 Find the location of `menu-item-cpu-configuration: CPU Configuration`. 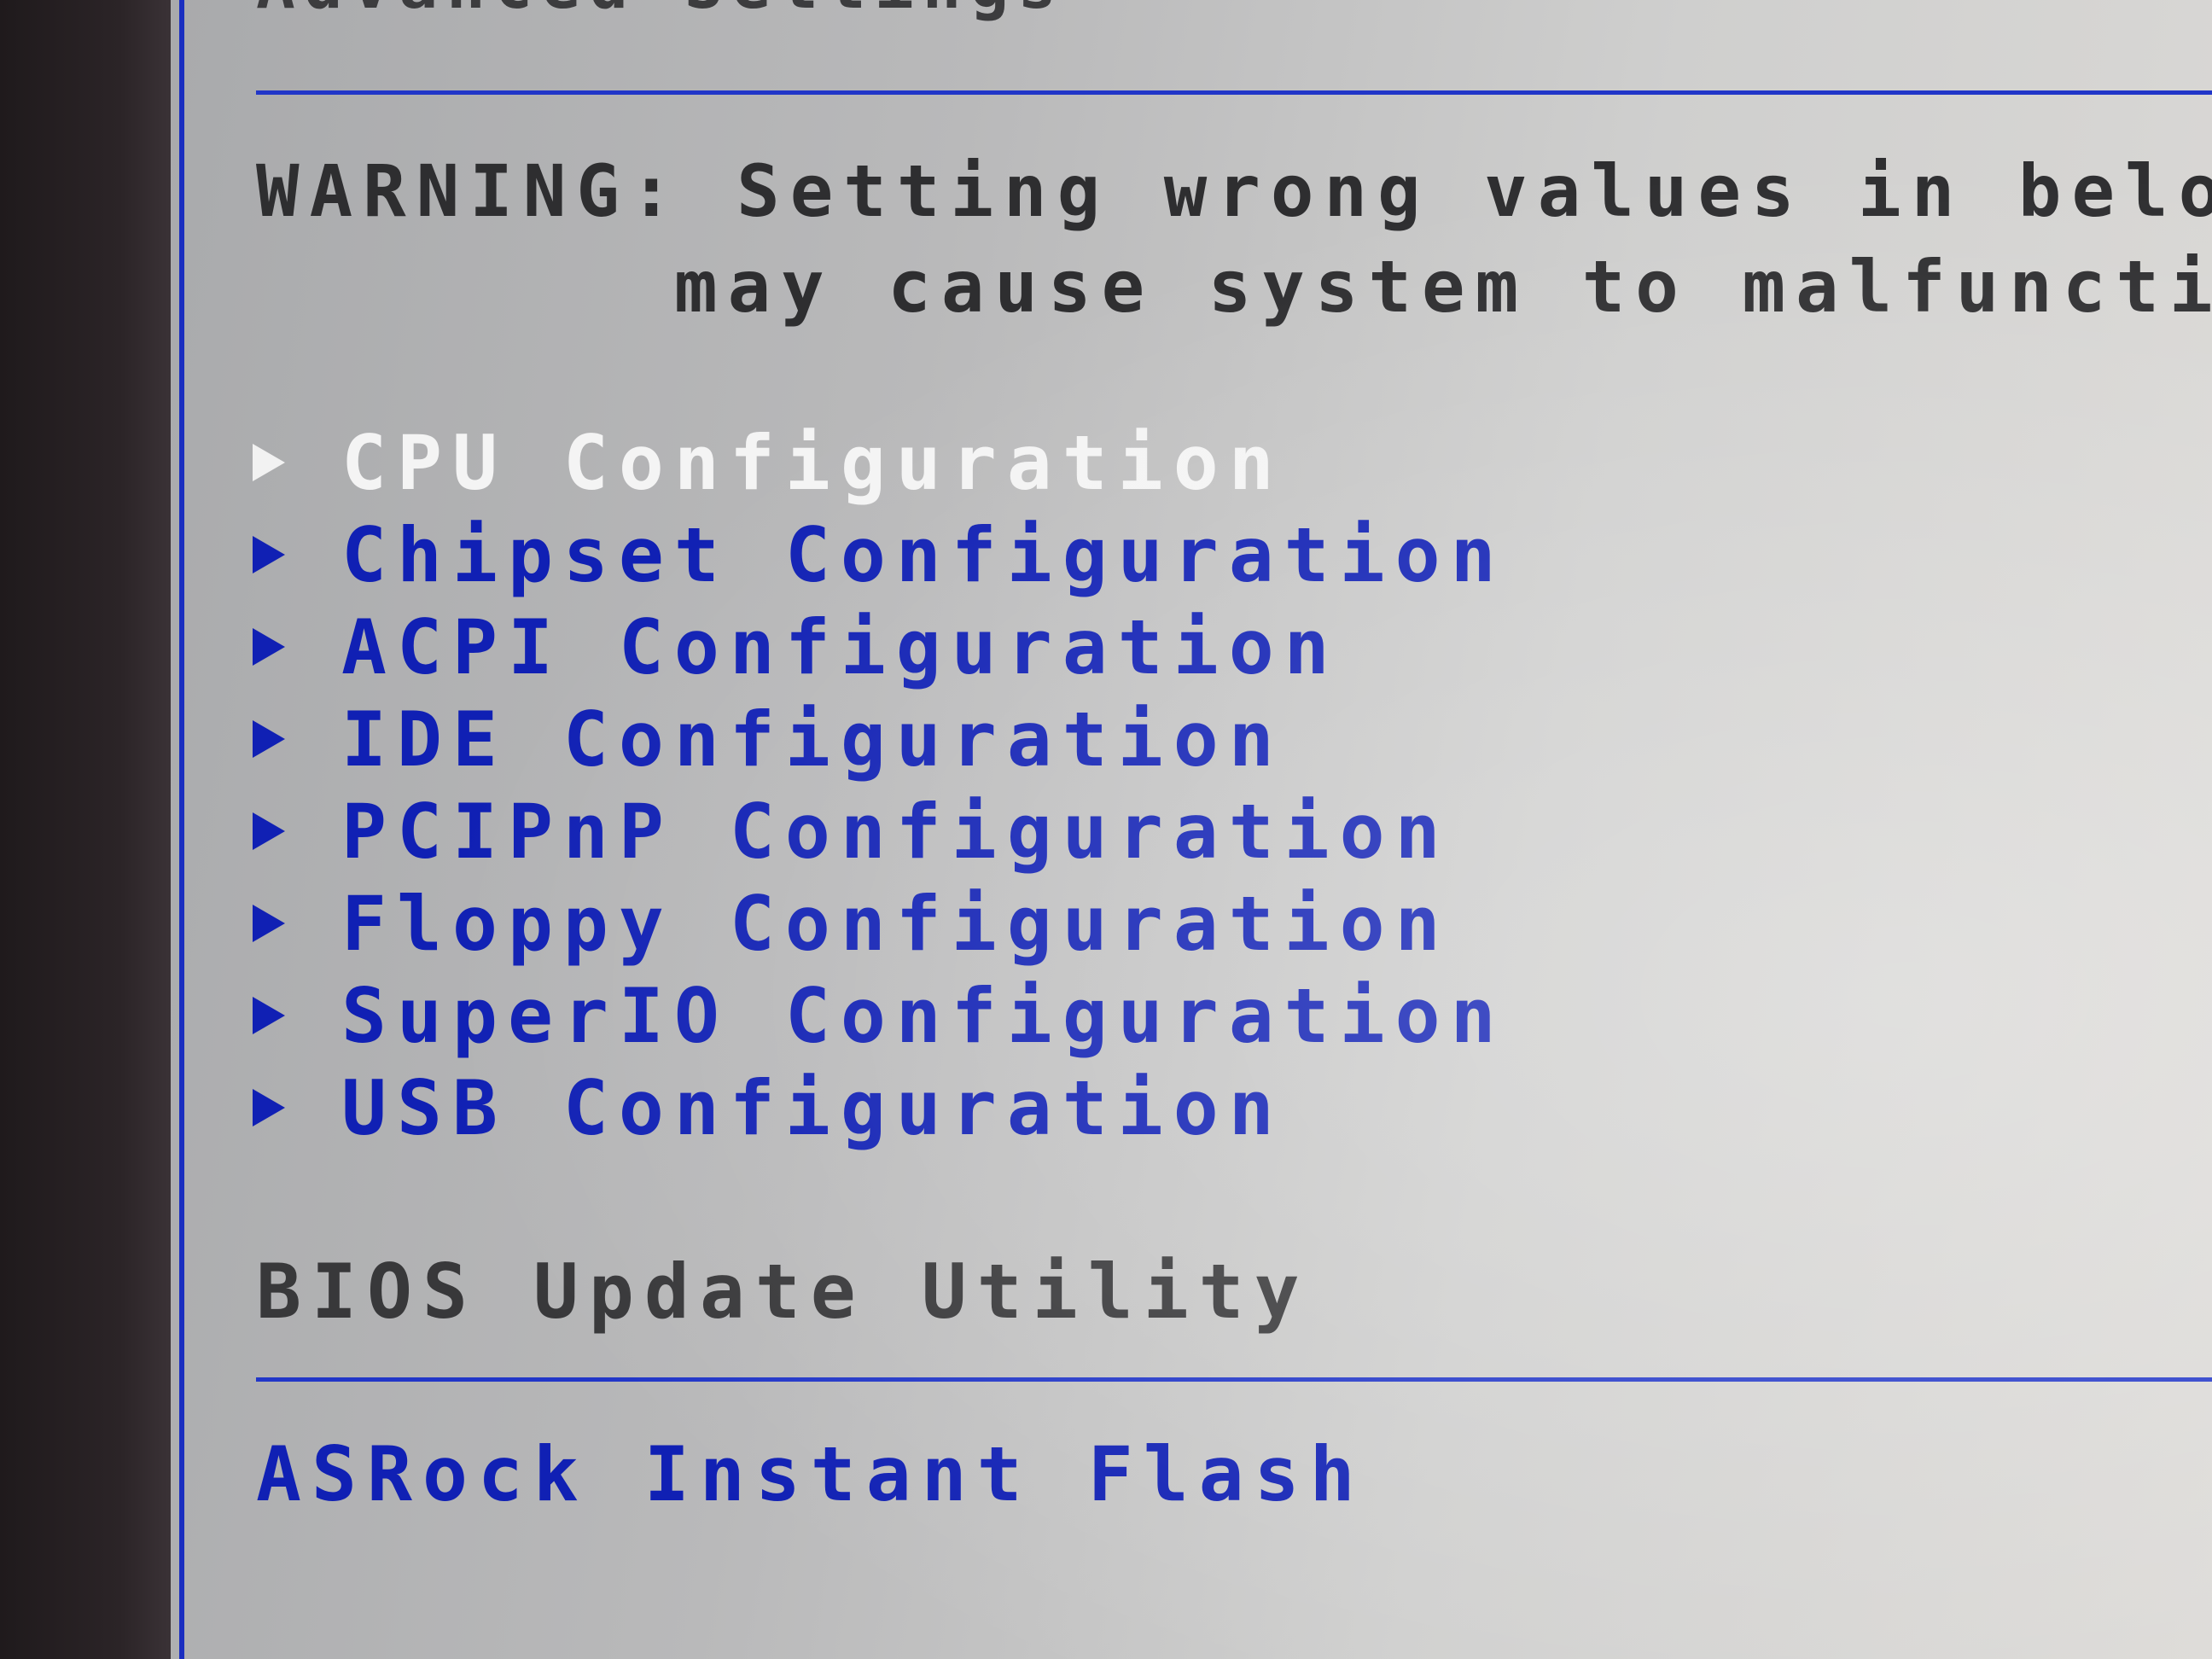

menu-item-cpu-configuration: CPU Configuration is located at coordinates (879, 462).